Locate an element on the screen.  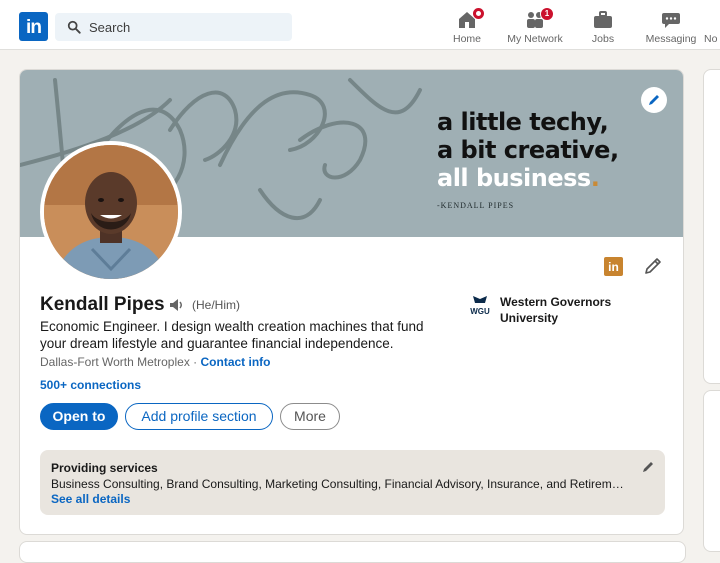
briefcase-icon is located at coordinates (603, 20).